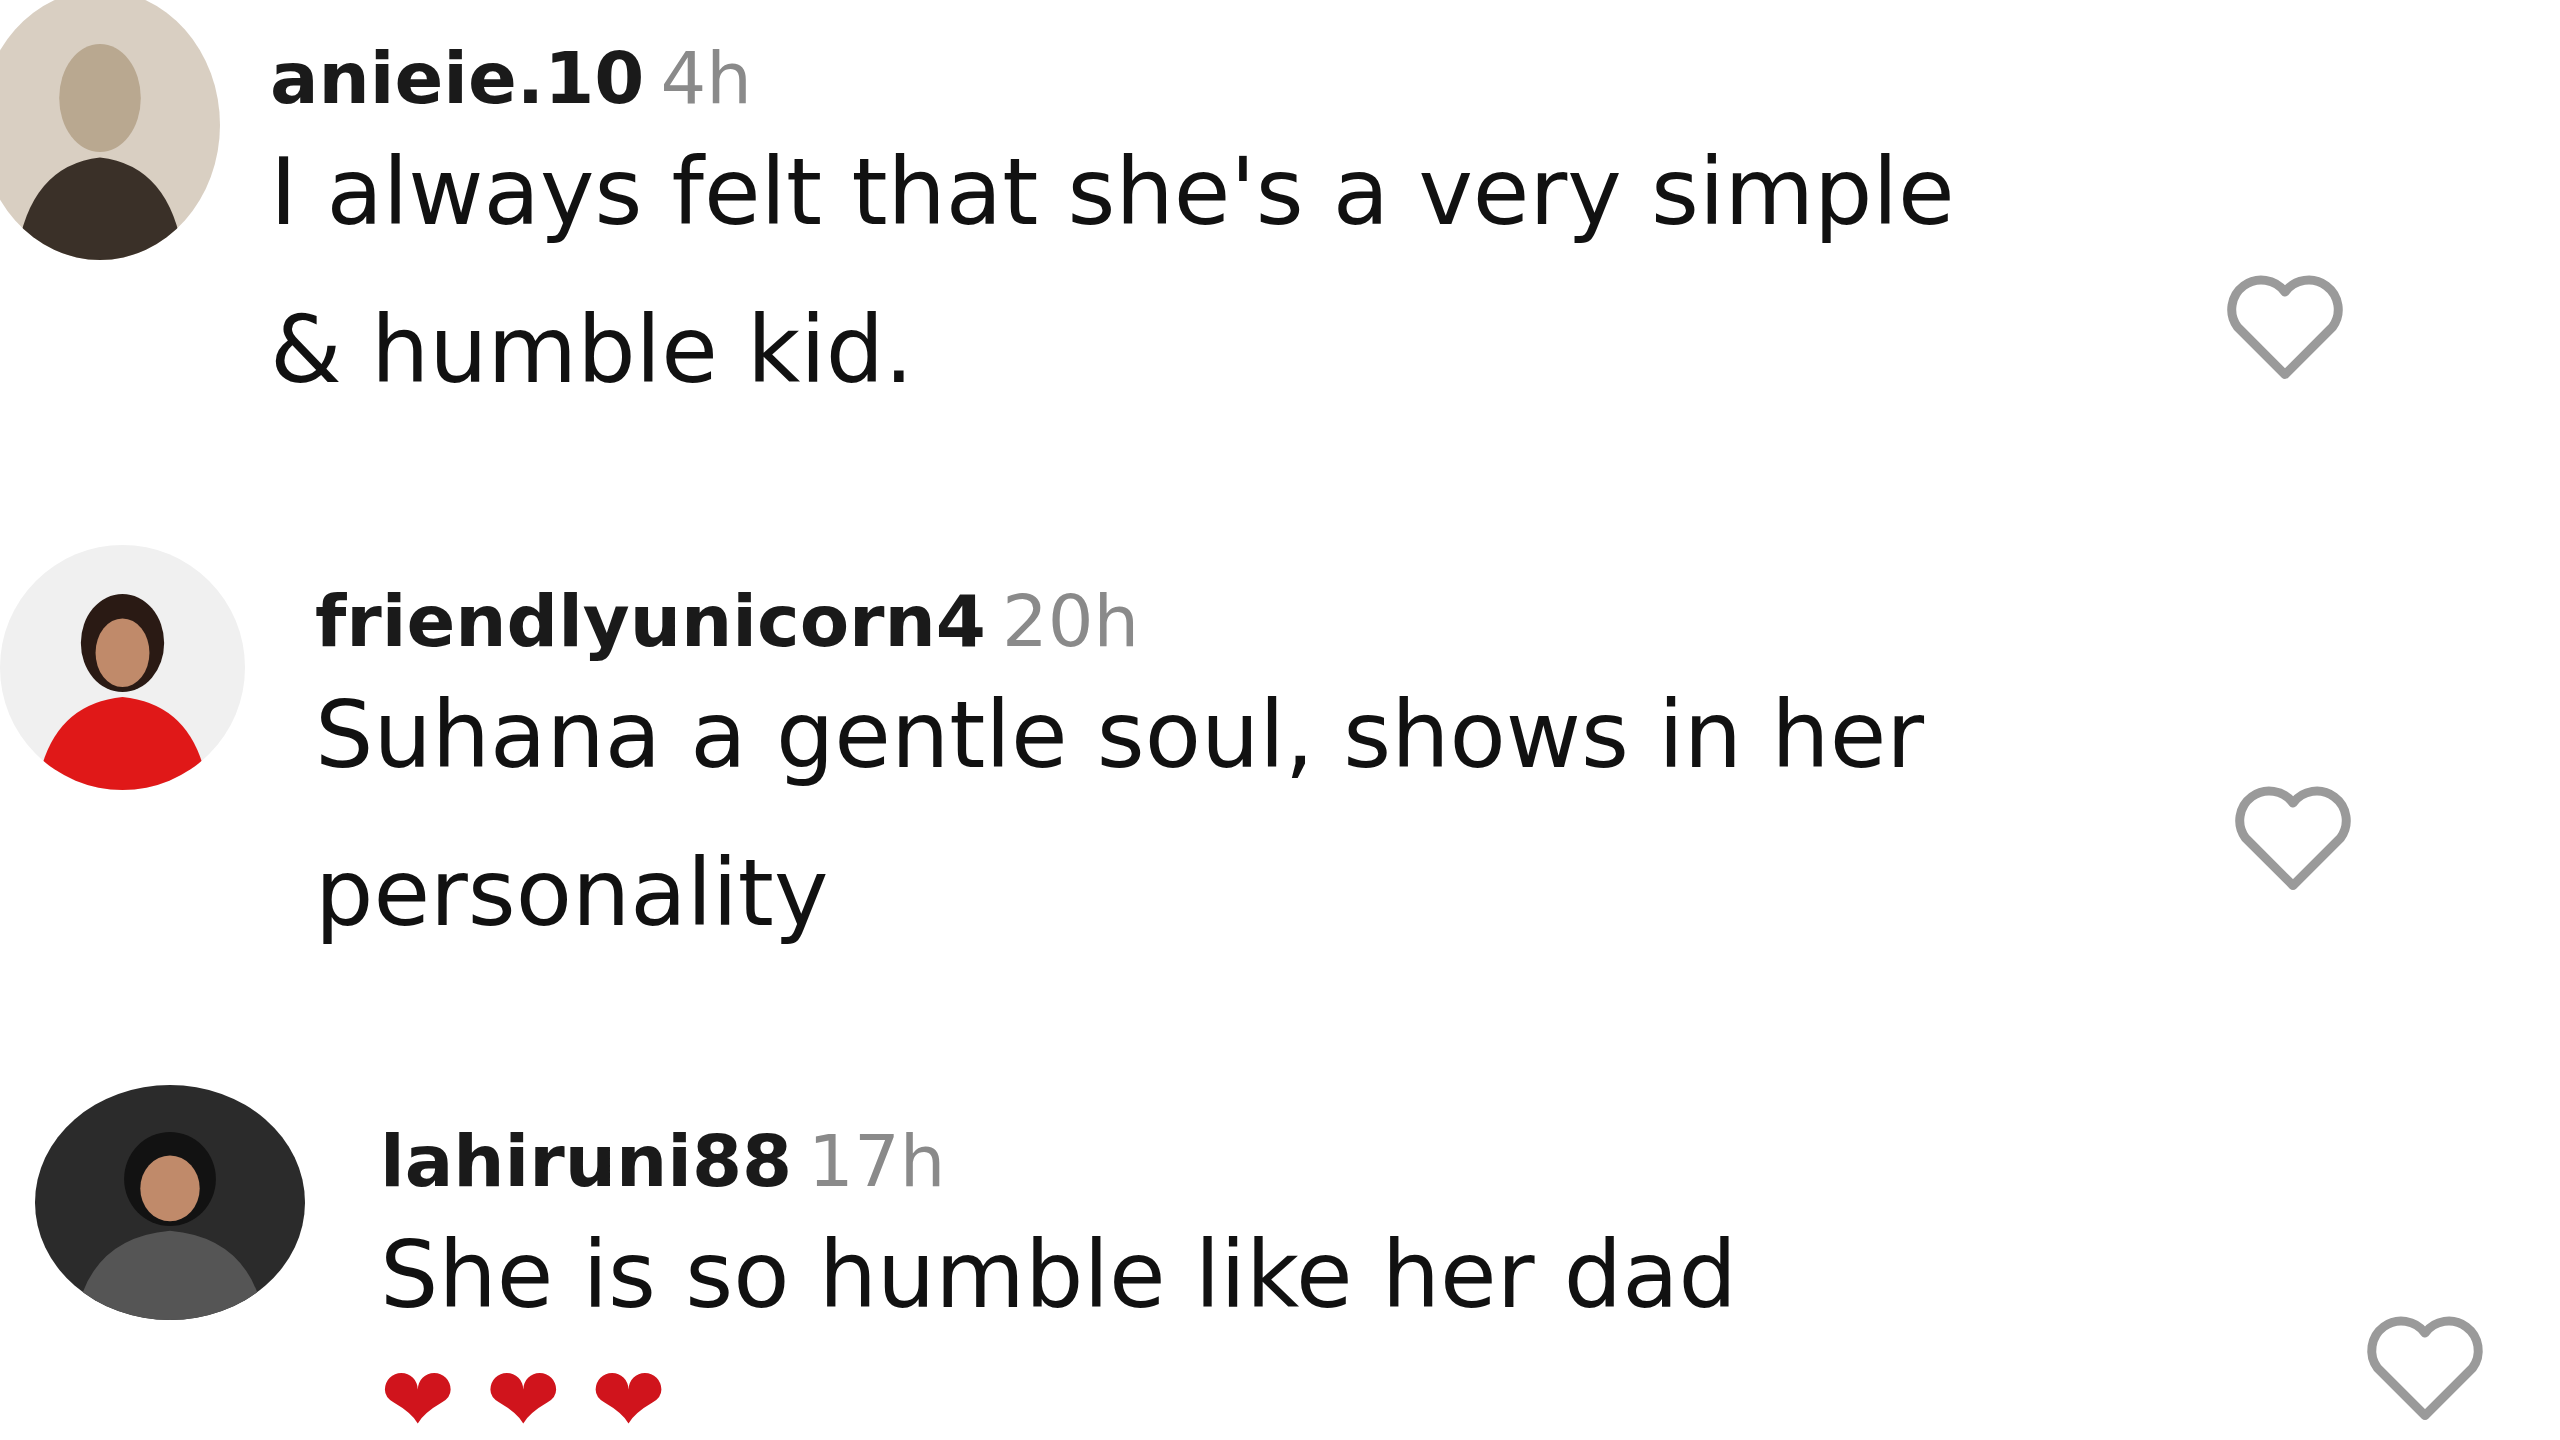 This screenshot has width=2560, height=1440. Describe the element at coordinates (586, 1161) in the screenshot. I see `username: lahiruni88` at that location.